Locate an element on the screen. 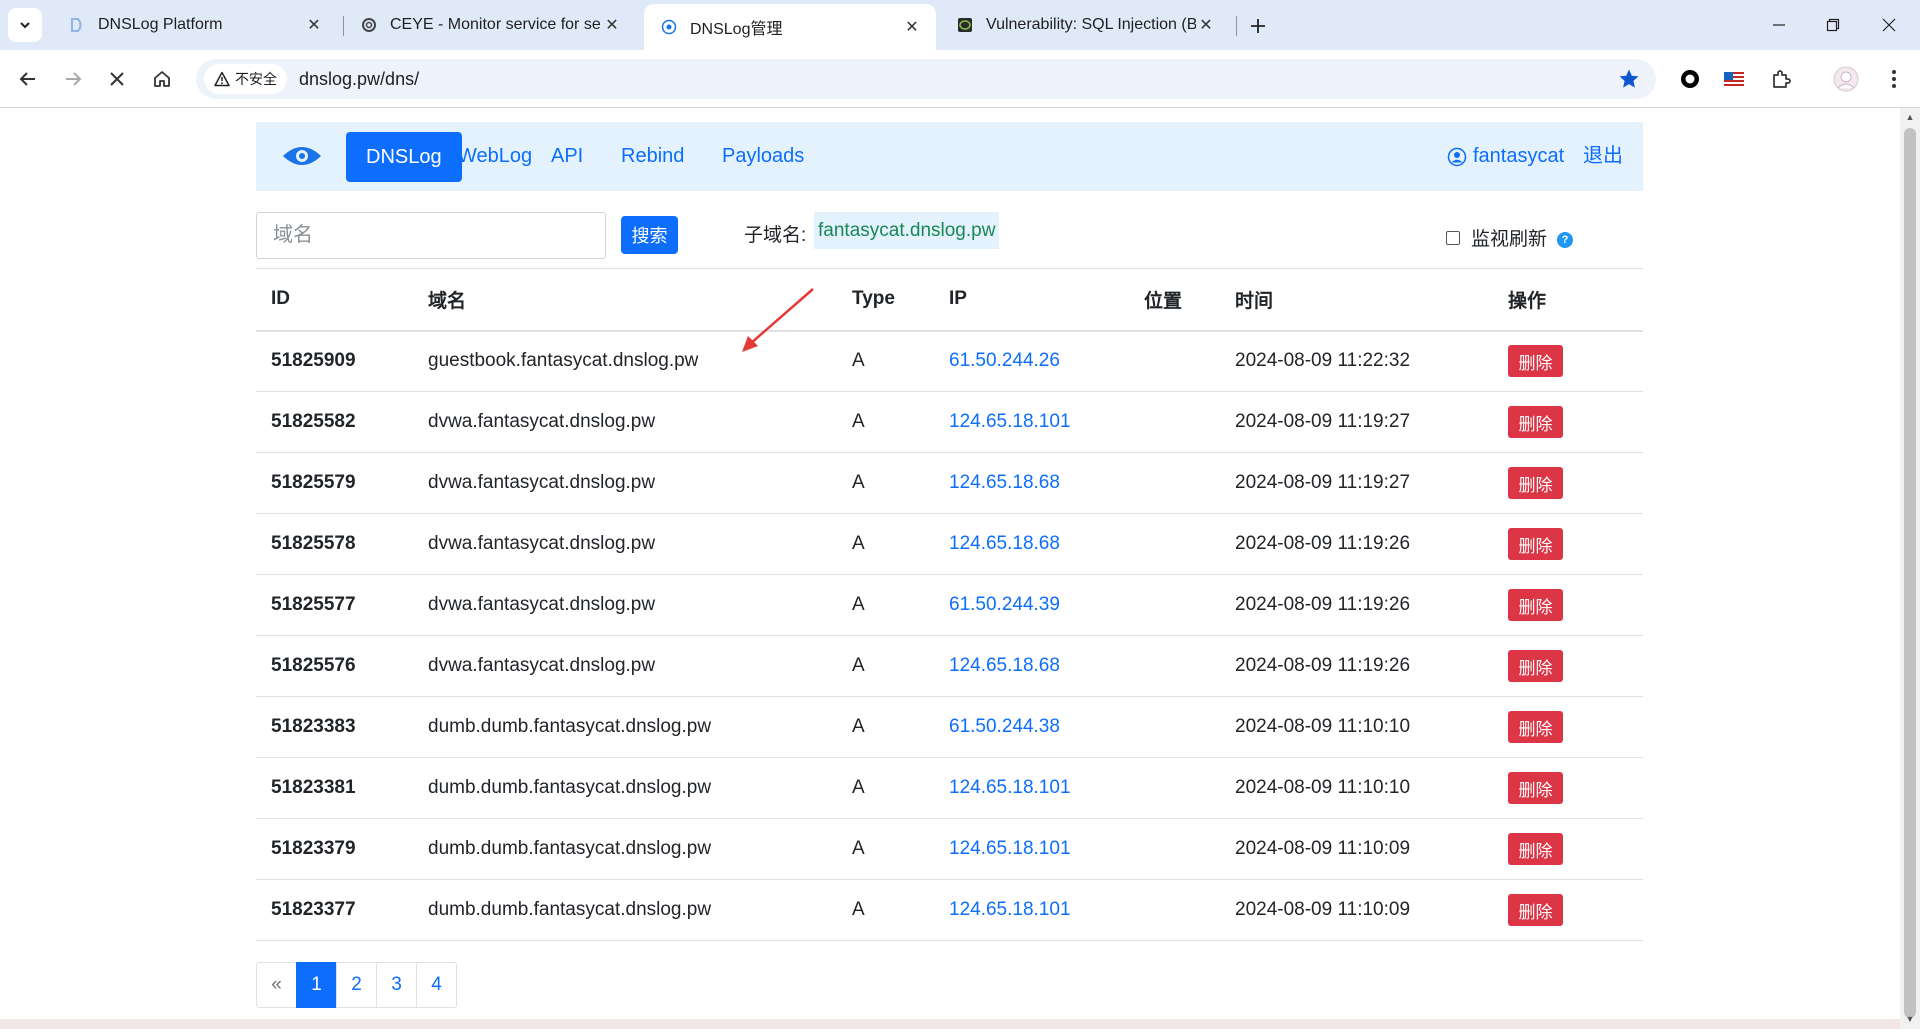 The width and height of the screenshot is (1920, 1029). tab-dnslog-platform: DNSLog Platform ✕ is located at coordinates (195, 25).